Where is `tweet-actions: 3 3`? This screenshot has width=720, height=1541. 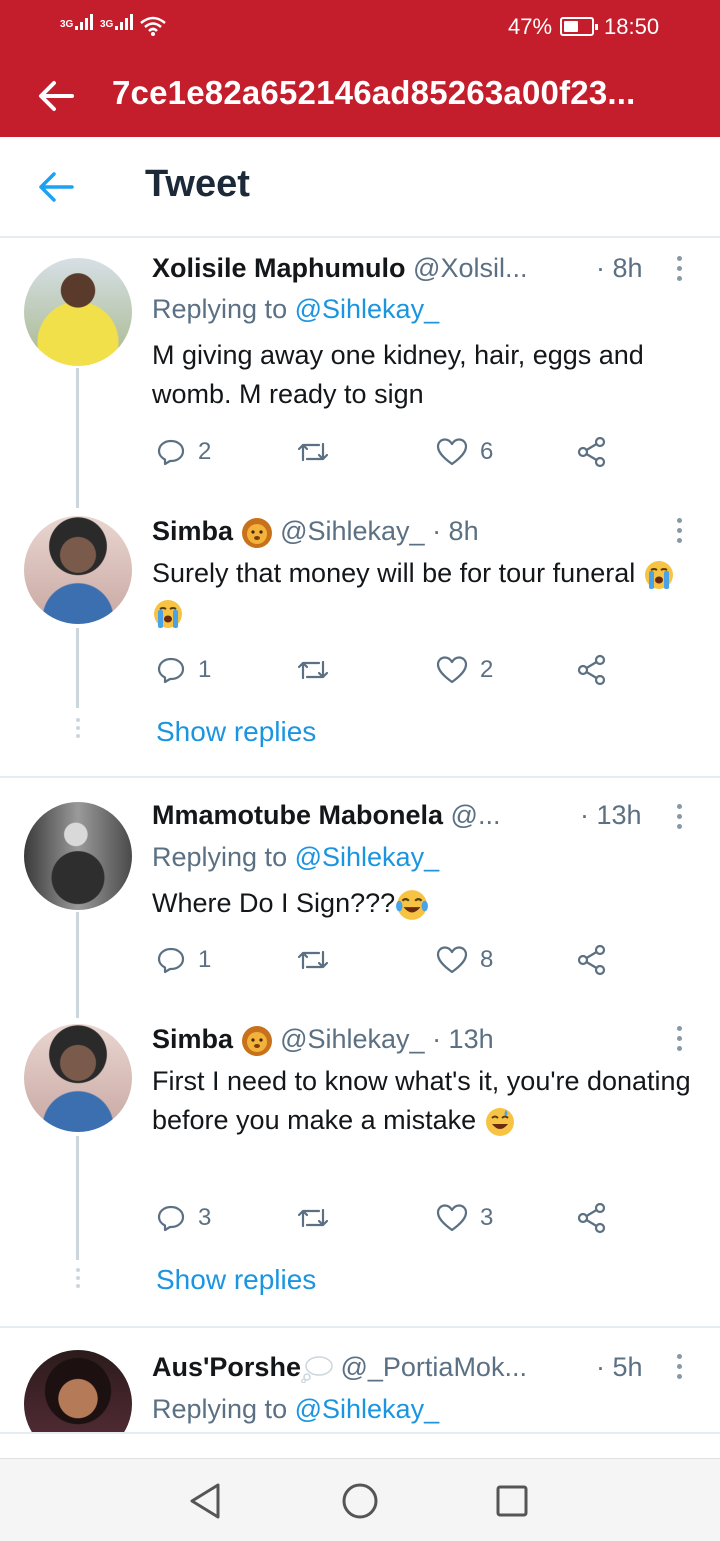 tweet-actions: 3 3 is located at coordinates (392, 1218).